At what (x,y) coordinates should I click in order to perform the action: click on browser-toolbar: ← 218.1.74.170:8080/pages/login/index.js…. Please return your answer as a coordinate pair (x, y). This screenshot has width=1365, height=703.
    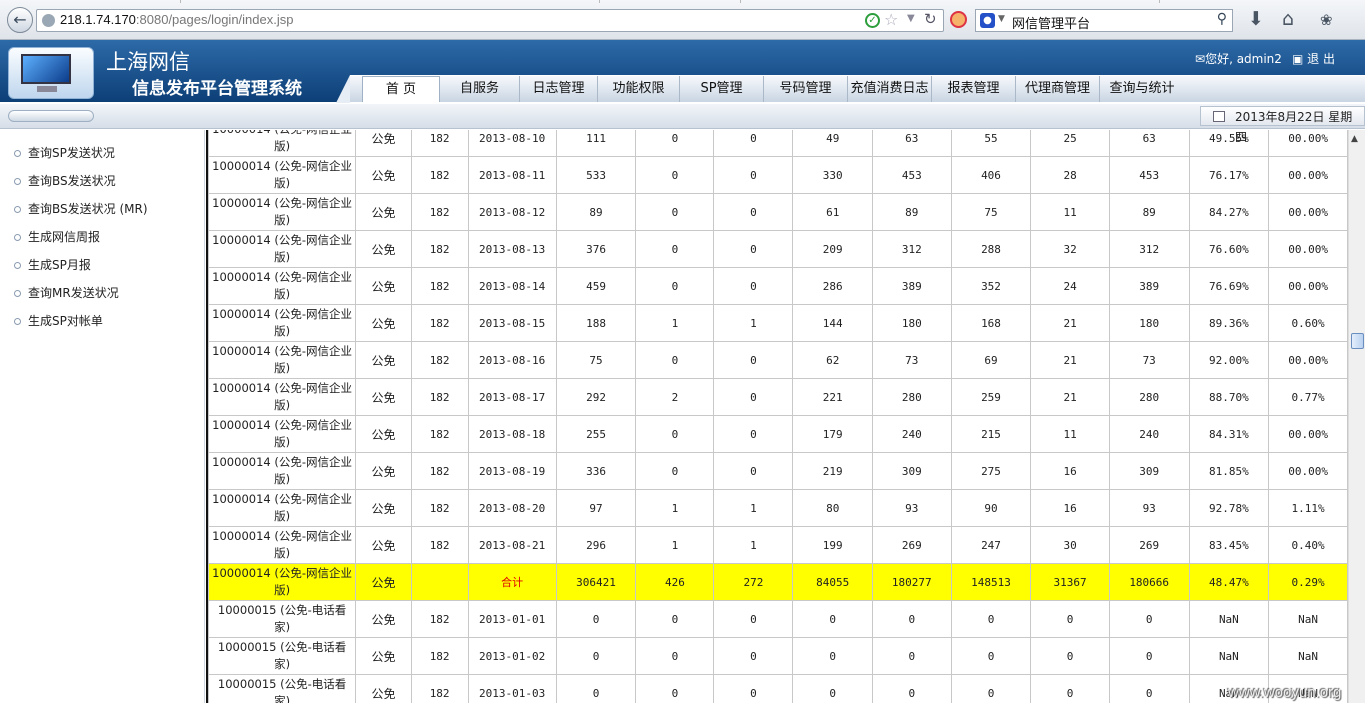
    Looking at the image, I should click on (682, 20).